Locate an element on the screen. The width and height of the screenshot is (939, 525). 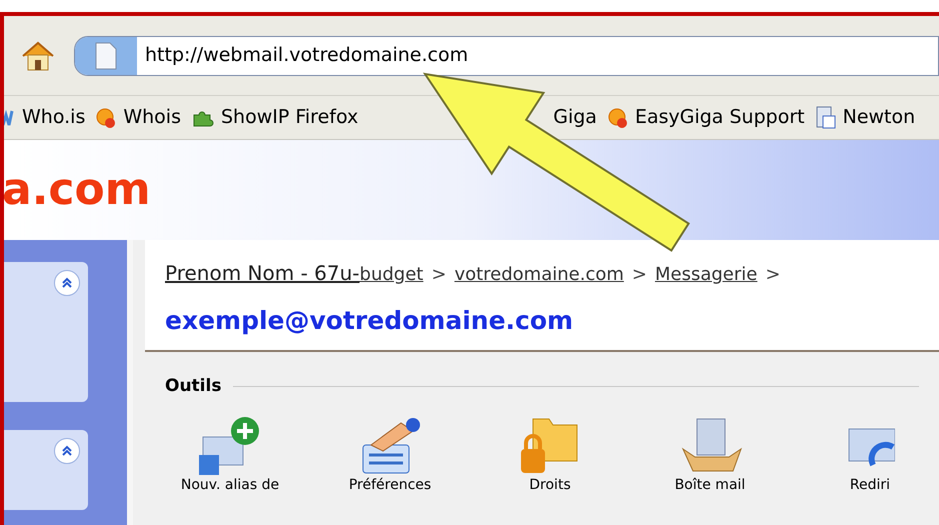
section-title: Outils is located at coordinates (193, 386).